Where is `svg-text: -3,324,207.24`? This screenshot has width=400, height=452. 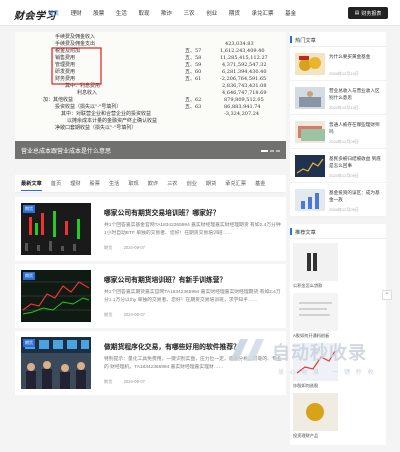
svg-text: -3,324,207.24 is located at coordinates (241, 114).